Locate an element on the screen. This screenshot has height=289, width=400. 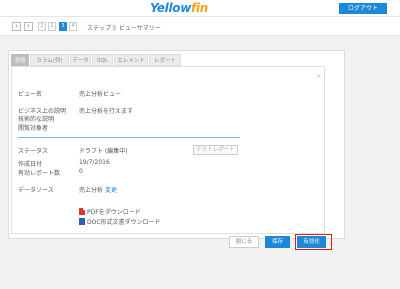
step-1: 1 is located at coordinates (42, 26).